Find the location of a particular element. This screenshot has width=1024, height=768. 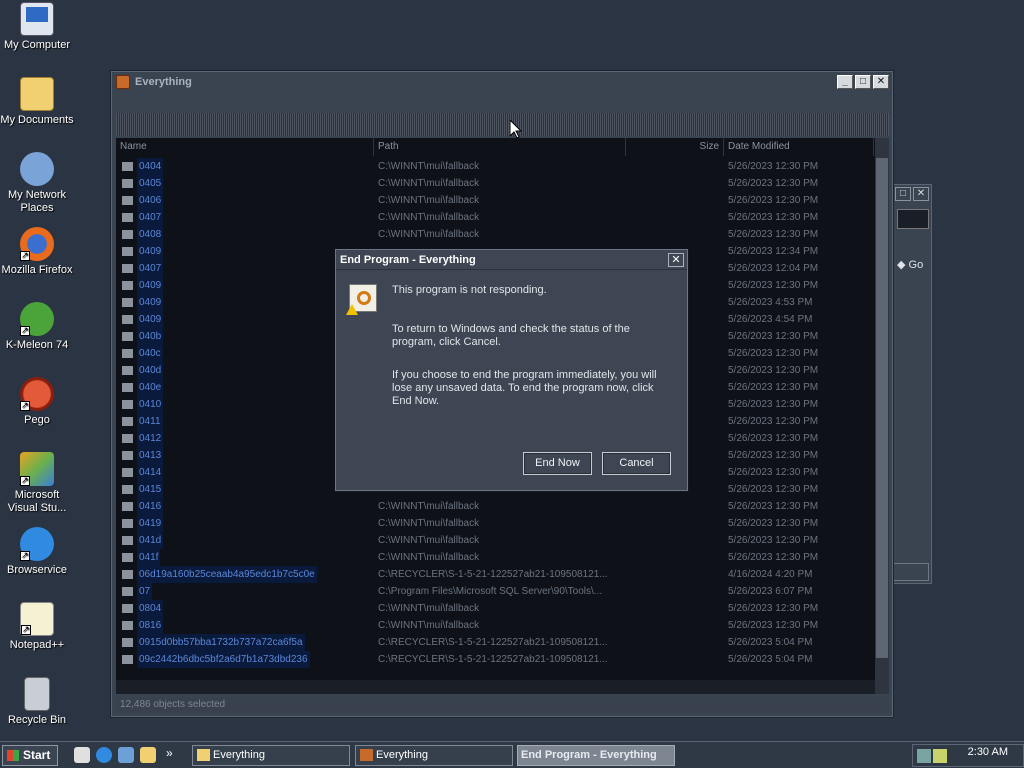

row-path: C:\WINNT\mui\fallback is located at coordinates (429, 625).